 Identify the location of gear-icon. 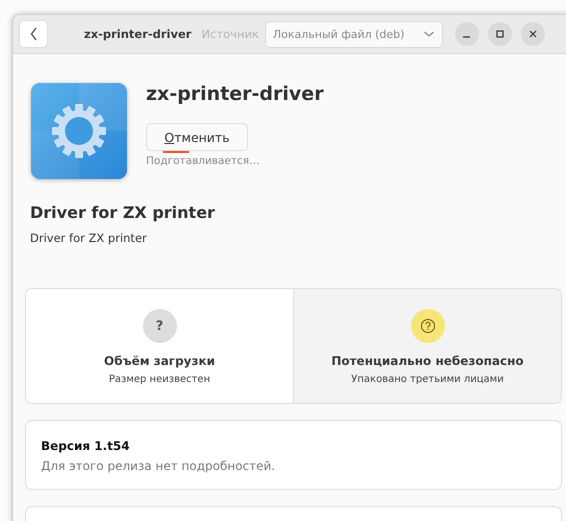
(79, 131).